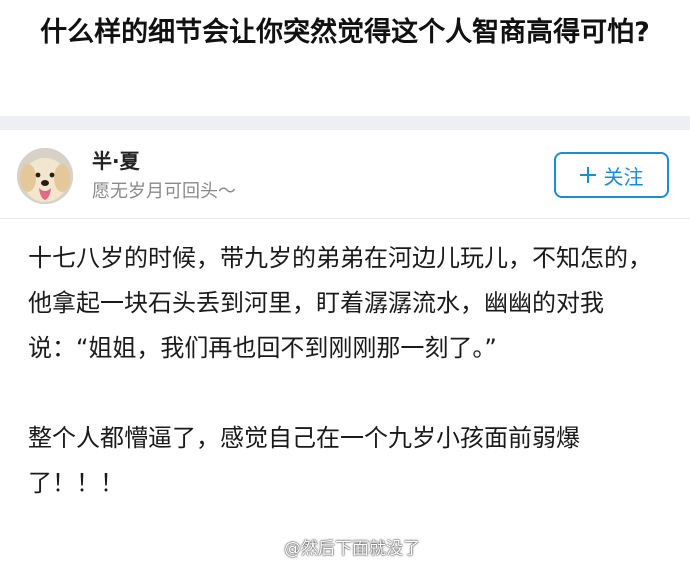 This screenshot has height=569, width=690. What do you see at coordinates (352, 549) in the screenshot?
I see `watermark-text: @然后下面就没了` at bounding box center [352, 549].